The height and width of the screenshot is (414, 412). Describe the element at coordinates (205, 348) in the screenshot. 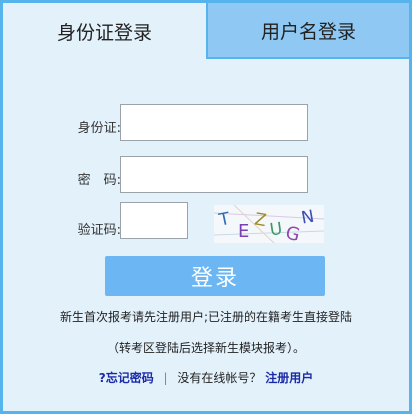

I see `transfer-notice: （转考区登陆后选择新生模块报考）。` at that location.